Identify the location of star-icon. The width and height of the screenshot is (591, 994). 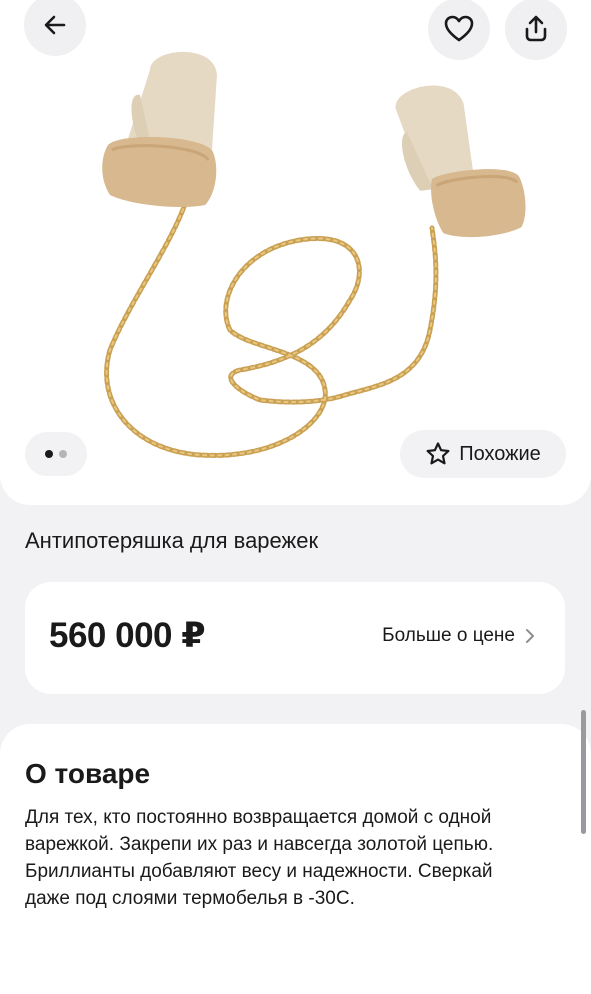
(438, 453).